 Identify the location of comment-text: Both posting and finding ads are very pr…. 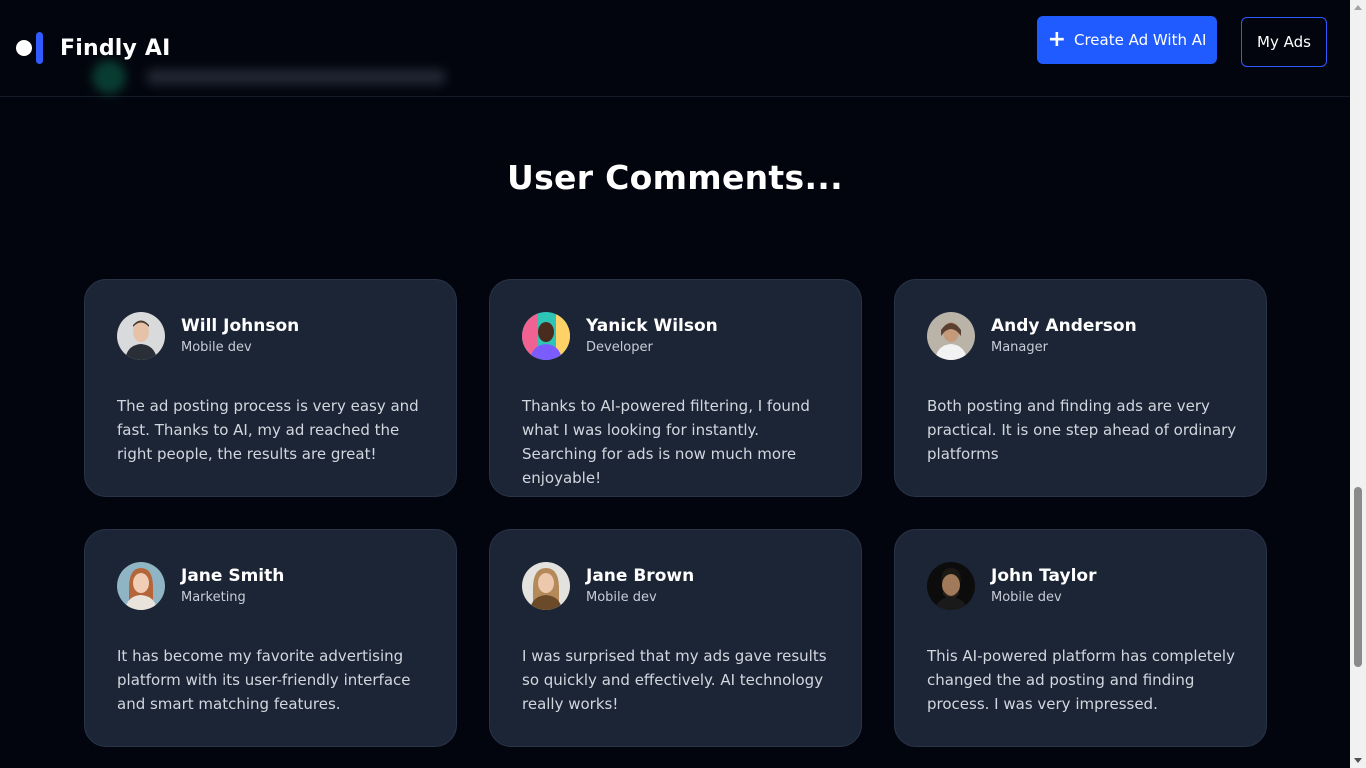
(1082, 430).